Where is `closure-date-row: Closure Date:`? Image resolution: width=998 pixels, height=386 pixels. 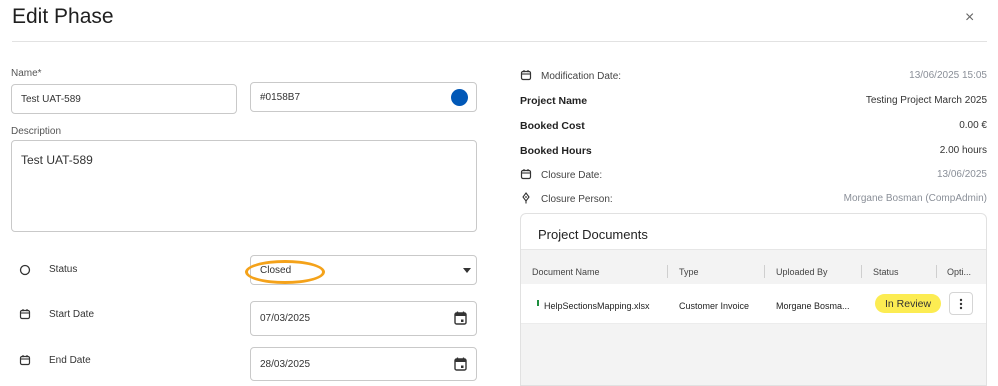 closure-date-row: Closure Date: is located at coordinates (561, 175).